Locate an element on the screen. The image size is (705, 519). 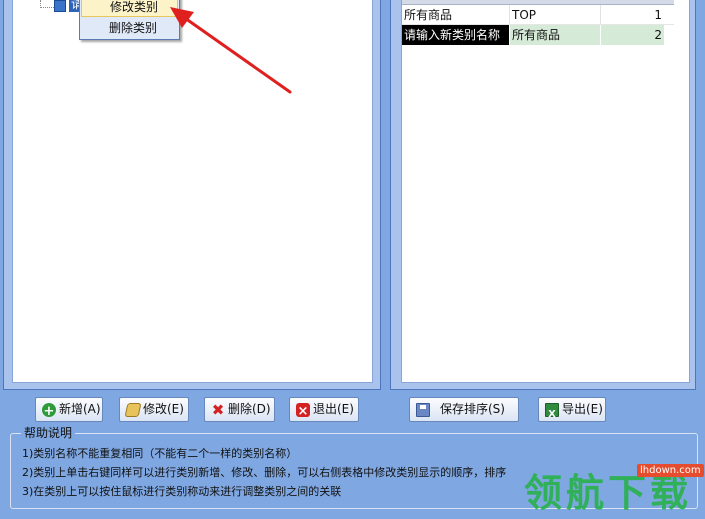
folder-icon is located at coordinates (60, 6).